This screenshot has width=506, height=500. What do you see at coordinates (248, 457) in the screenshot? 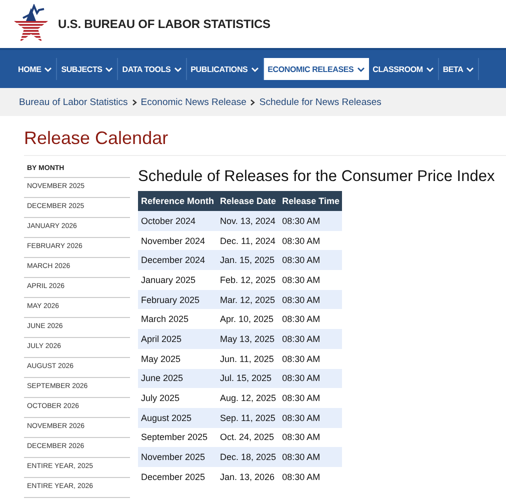
I see `table-cell: Dec. 18, 2025` at bounding box center [248, 457].